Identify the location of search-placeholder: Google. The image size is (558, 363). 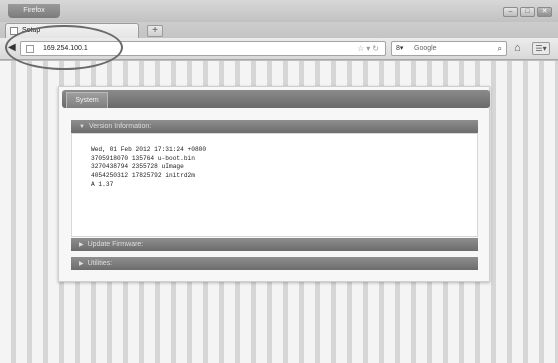
(425, 48).